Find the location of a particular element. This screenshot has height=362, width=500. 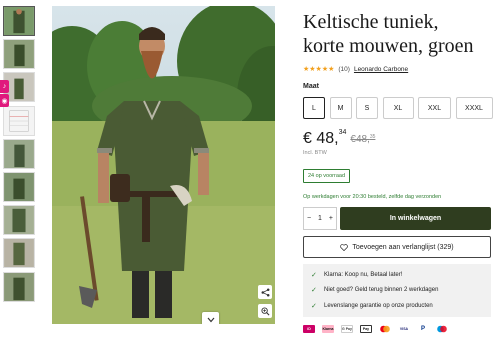

size-option-xxxl: XXXL is located at coordinates (474, 108).